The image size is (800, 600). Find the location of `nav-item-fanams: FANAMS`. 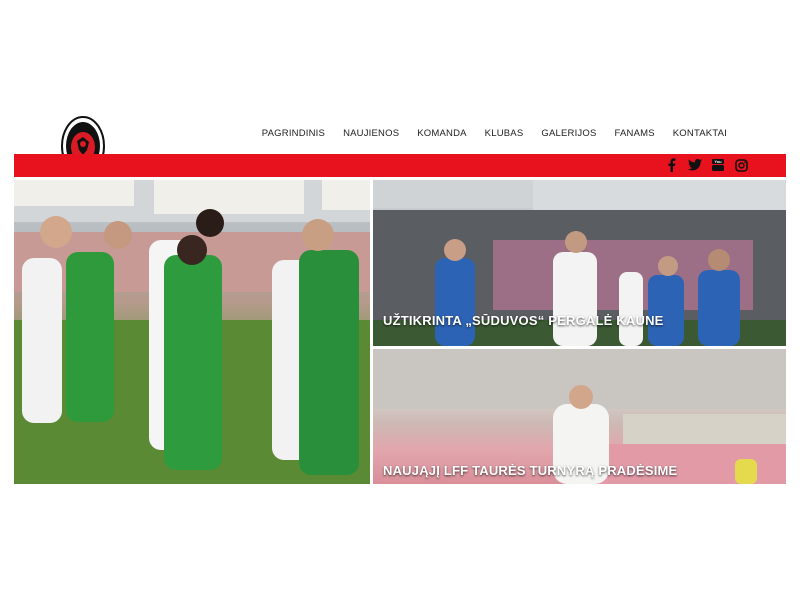

nav-item-fanams: FANAMS is located at coordinates (635, 133).